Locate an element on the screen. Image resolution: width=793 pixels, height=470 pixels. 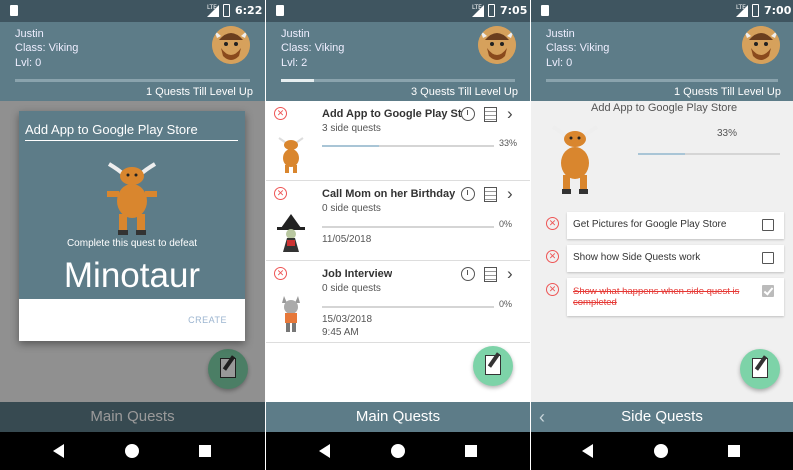
quest-time: 9:45 AM is located at coordinates (340, 332).